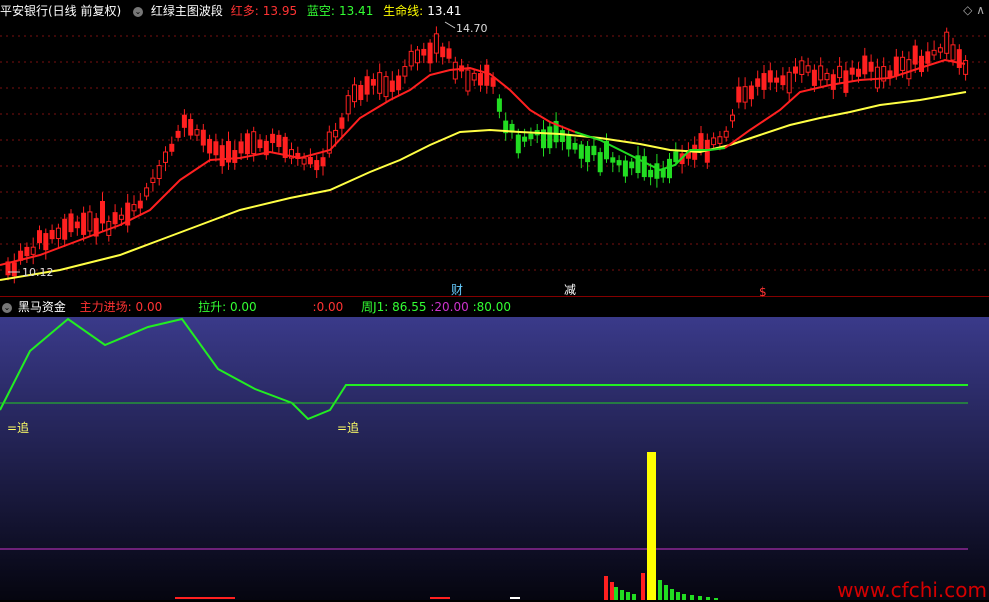  What do you see at coordinates (42, 307) in the screenshot?
I see `indicator-title: 黑马资金` at bounding box center [42, 307].